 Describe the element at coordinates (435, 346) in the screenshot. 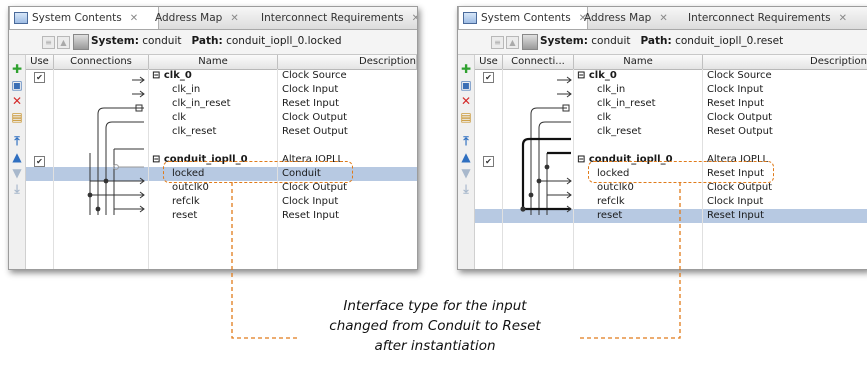

I see `caption-line: after instantiation` at that location.